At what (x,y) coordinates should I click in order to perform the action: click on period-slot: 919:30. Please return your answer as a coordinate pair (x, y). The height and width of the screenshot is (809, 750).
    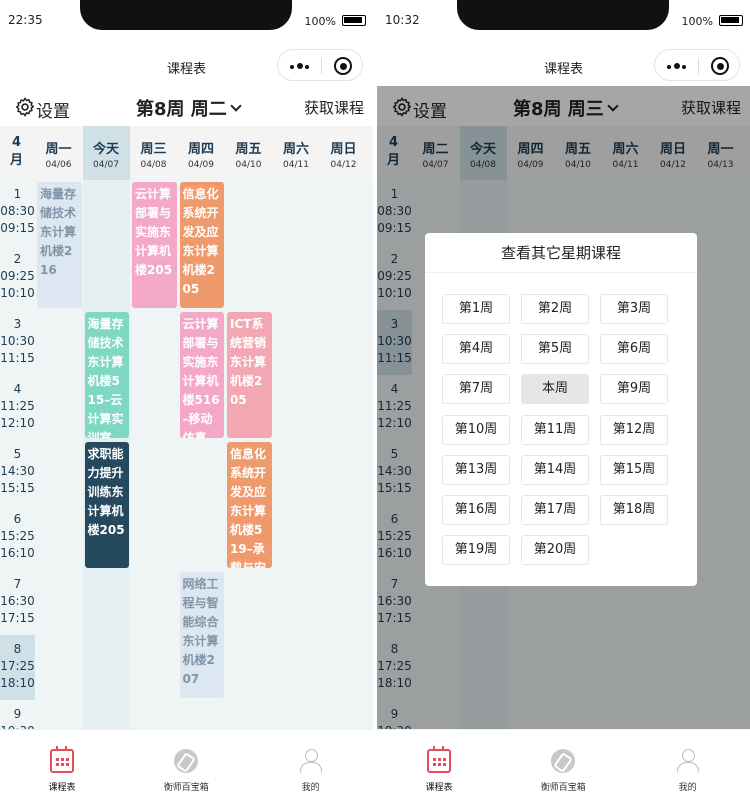
    Looking at the image, I should click on (17, 714).